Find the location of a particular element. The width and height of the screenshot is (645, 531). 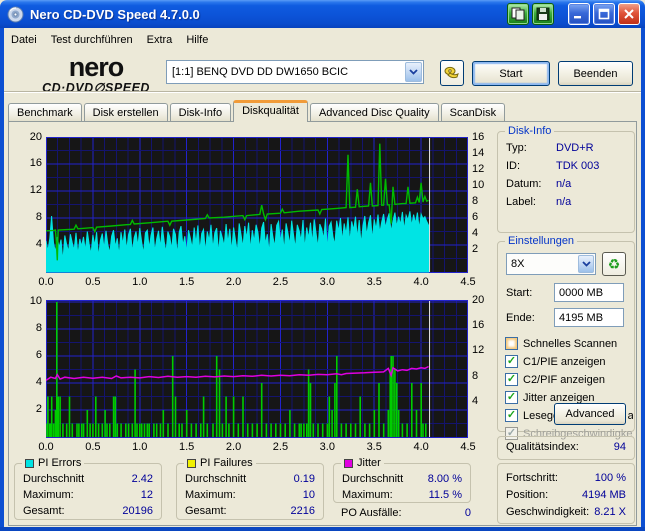

position-label: Position: is located at coordinates (527, 495).